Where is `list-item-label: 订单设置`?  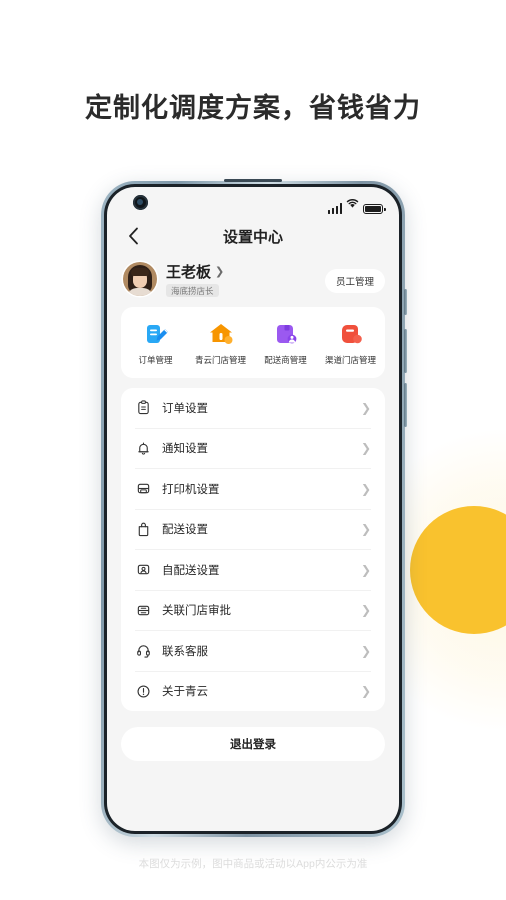
list-item-label: 订单设置 is located at coordinates (185, 408).